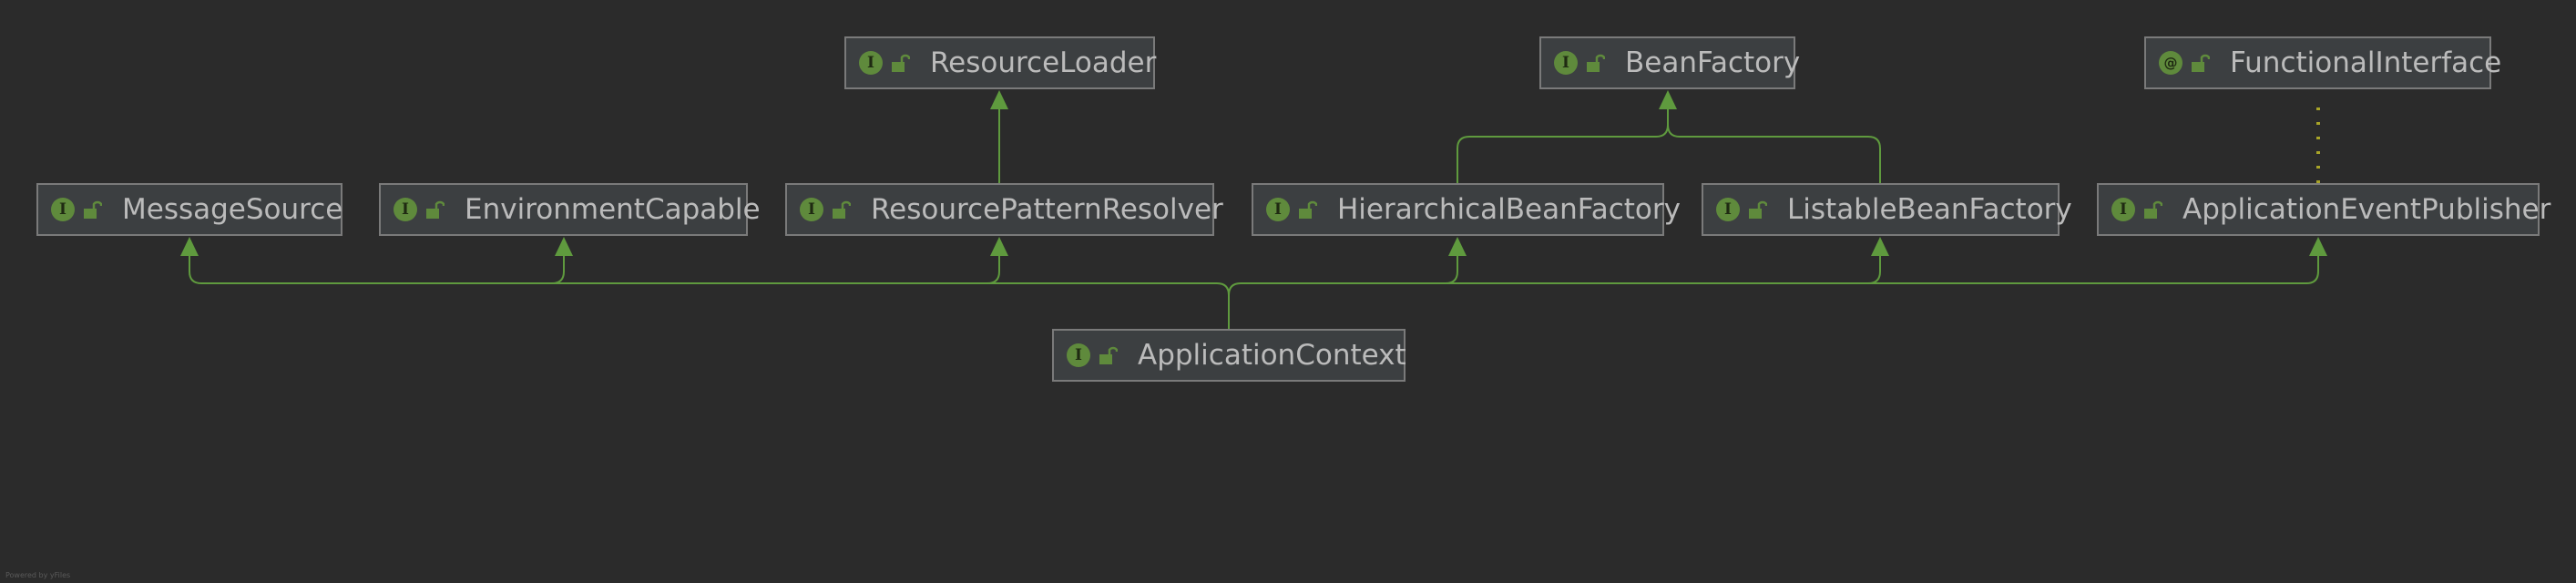  I want to click on annotation-icon: @, so click(2170, 63).